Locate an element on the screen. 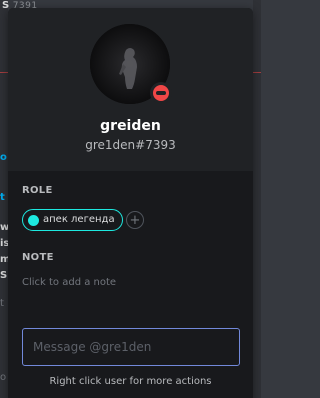  note-input: Click to add a note is located at coordinates (69, 283).